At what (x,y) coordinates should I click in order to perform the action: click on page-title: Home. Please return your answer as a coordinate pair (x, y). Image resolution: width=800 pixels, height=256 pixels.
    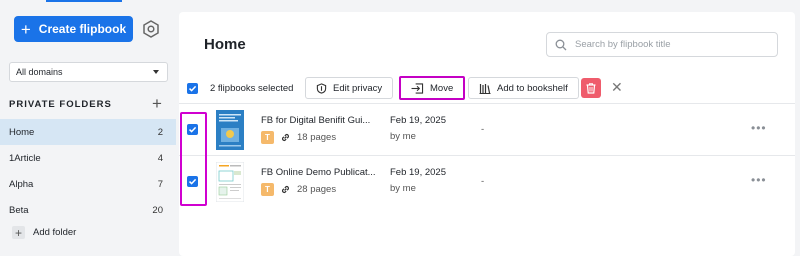
    Looking at the image, I should click on (225, 44).